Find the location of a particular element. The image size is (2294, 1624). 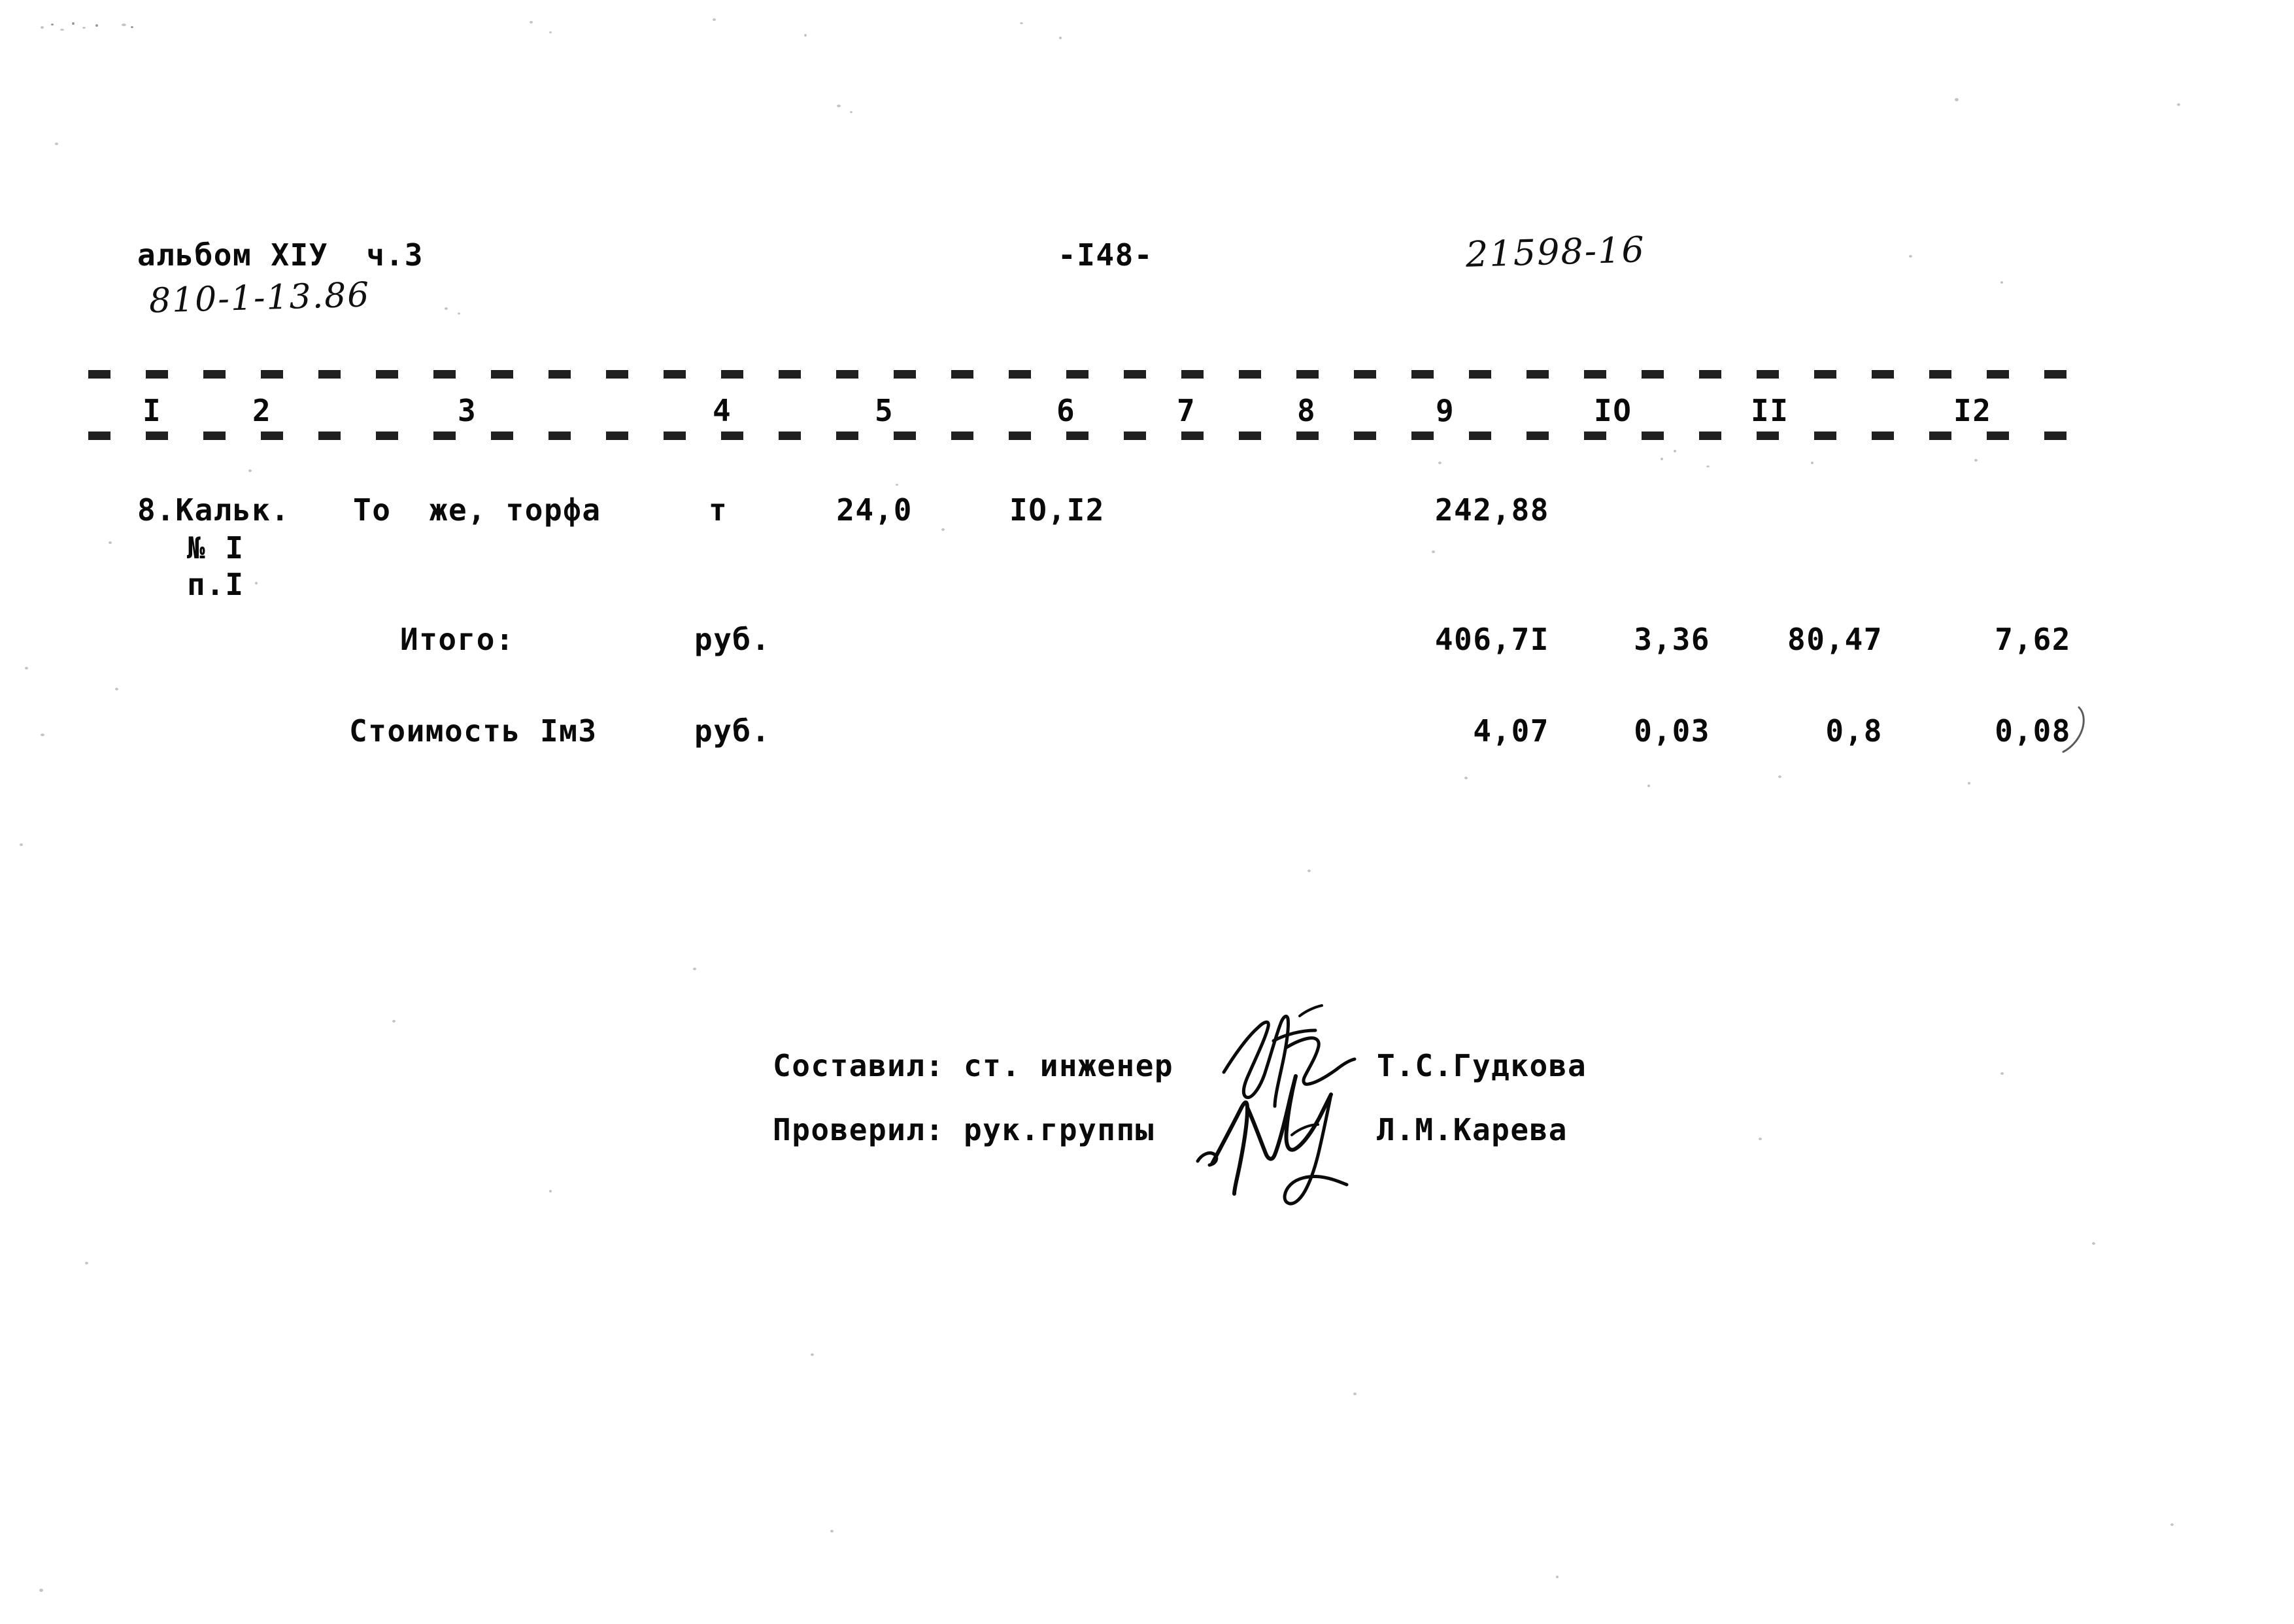

row1-col1-line3: п.I is located at coordinates (216, 584).